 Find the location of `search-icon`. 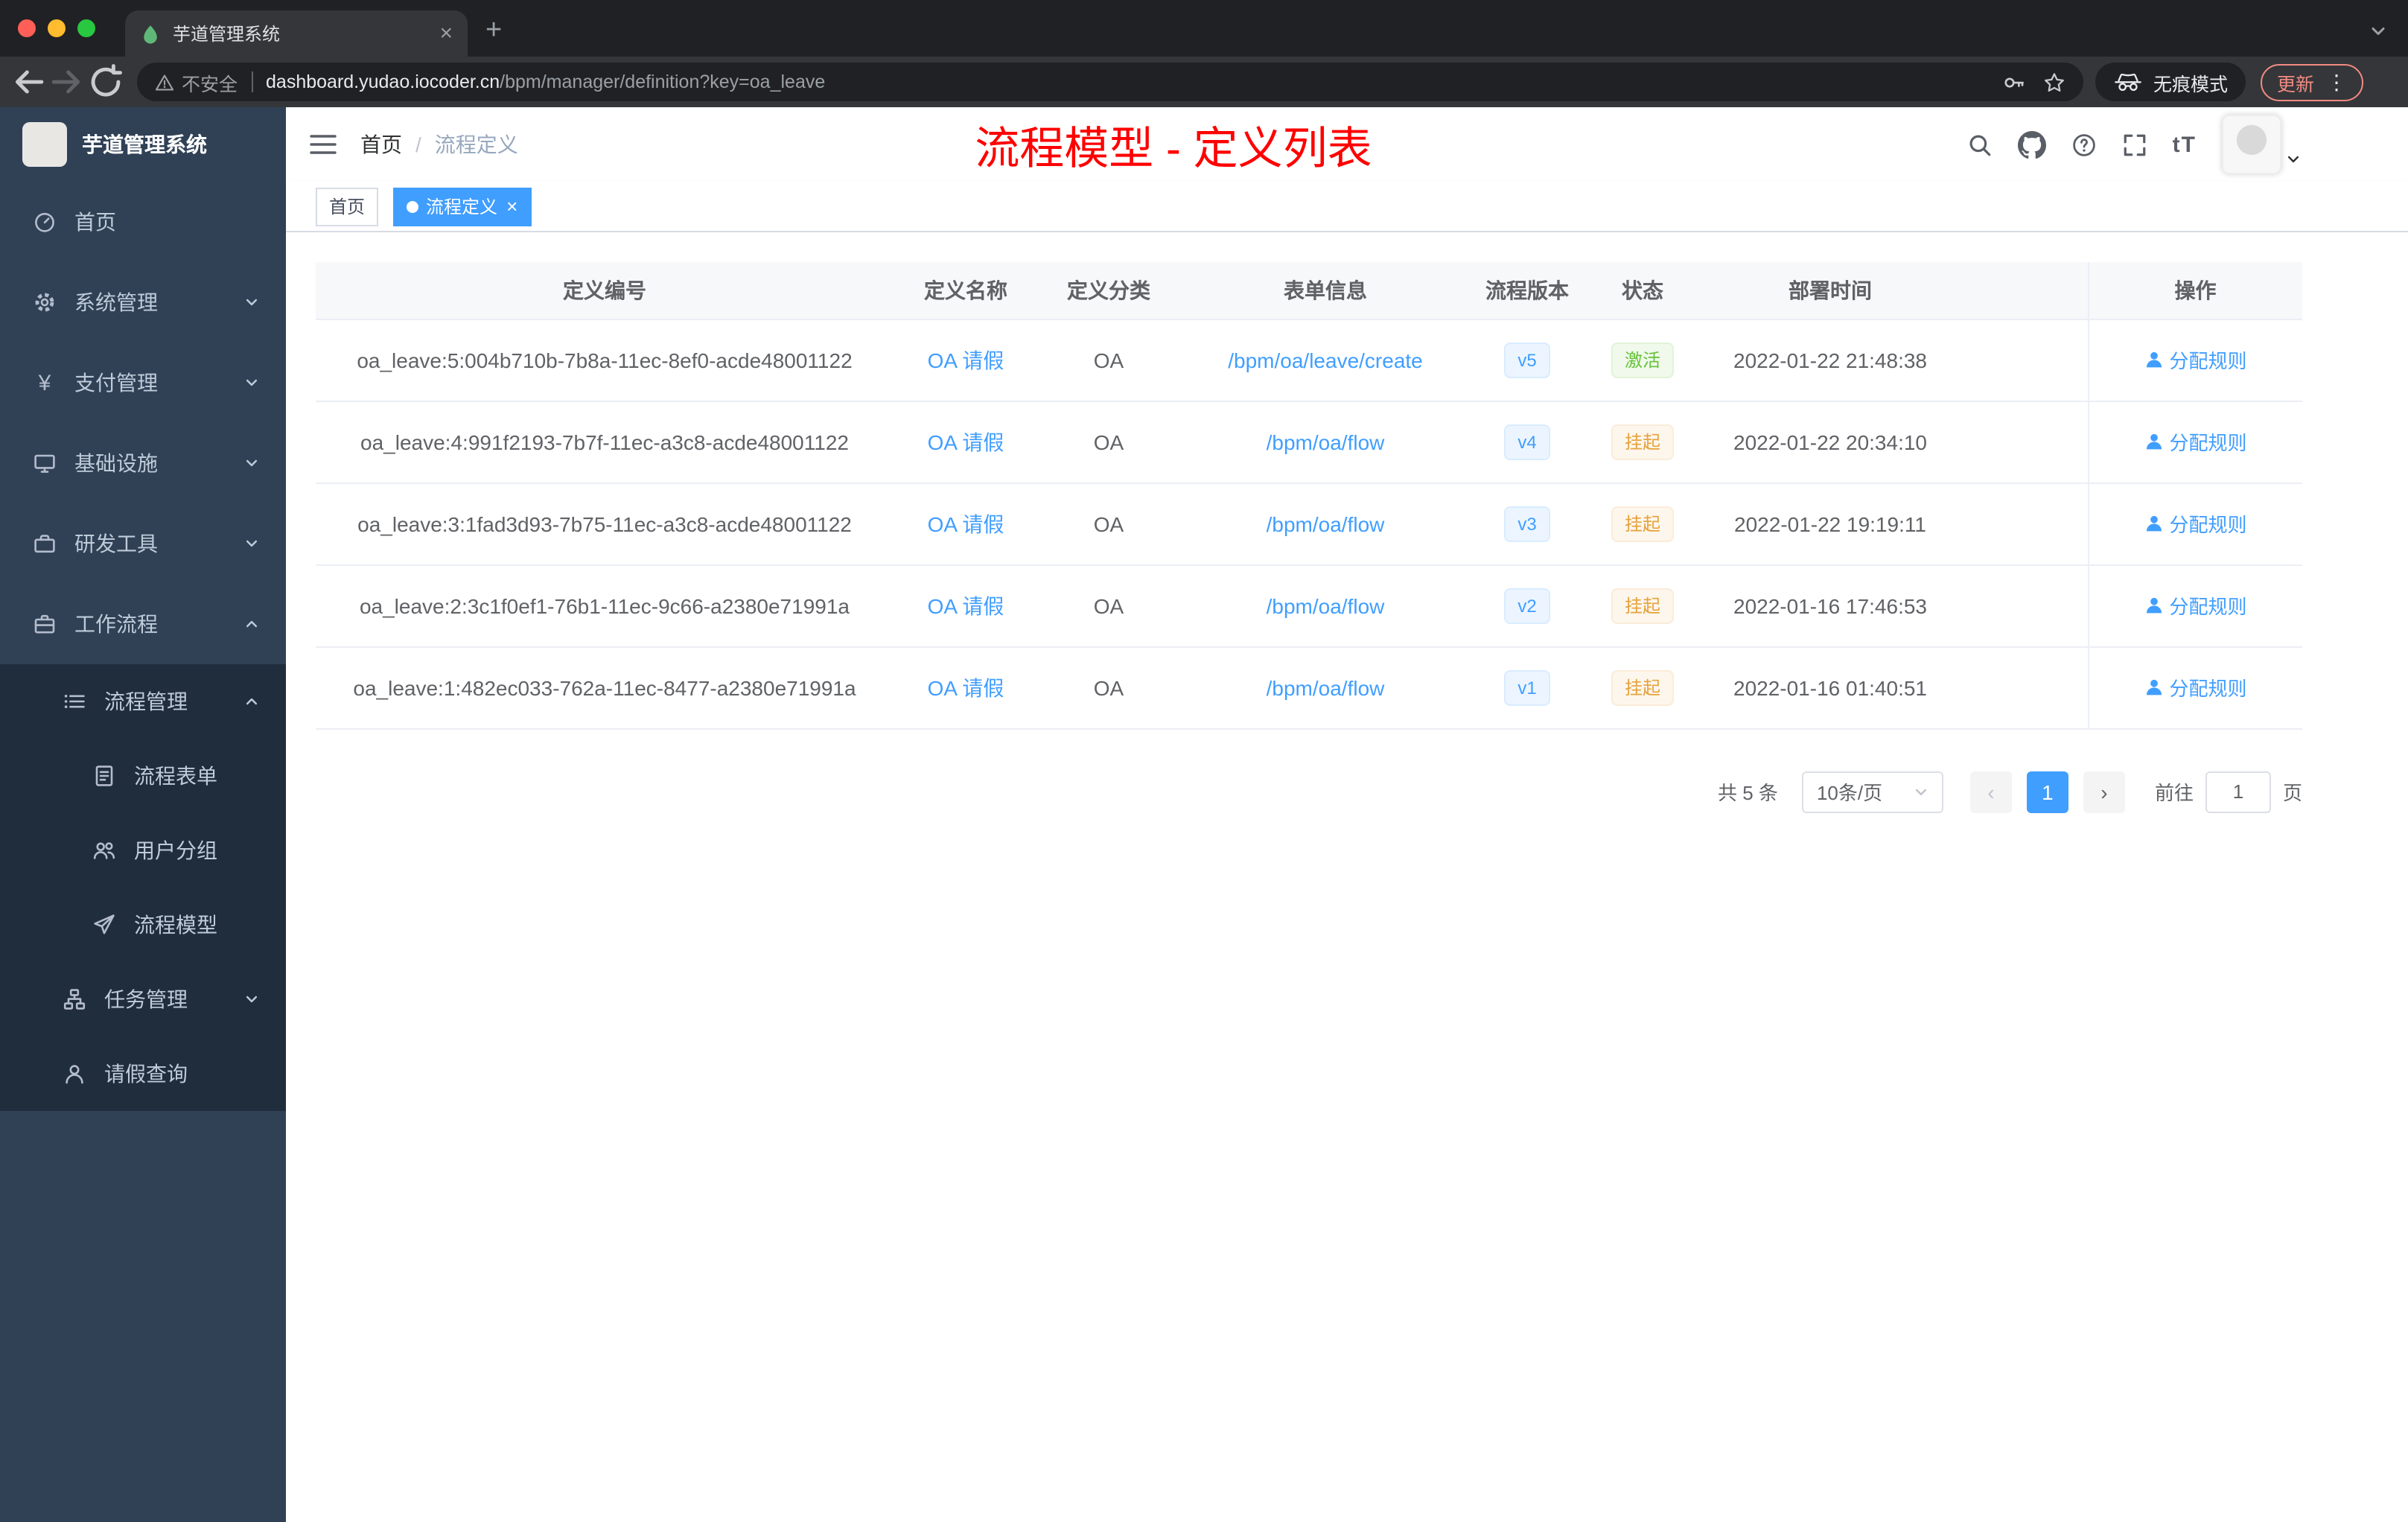

search-icon is located at coordinates (1980, 144).